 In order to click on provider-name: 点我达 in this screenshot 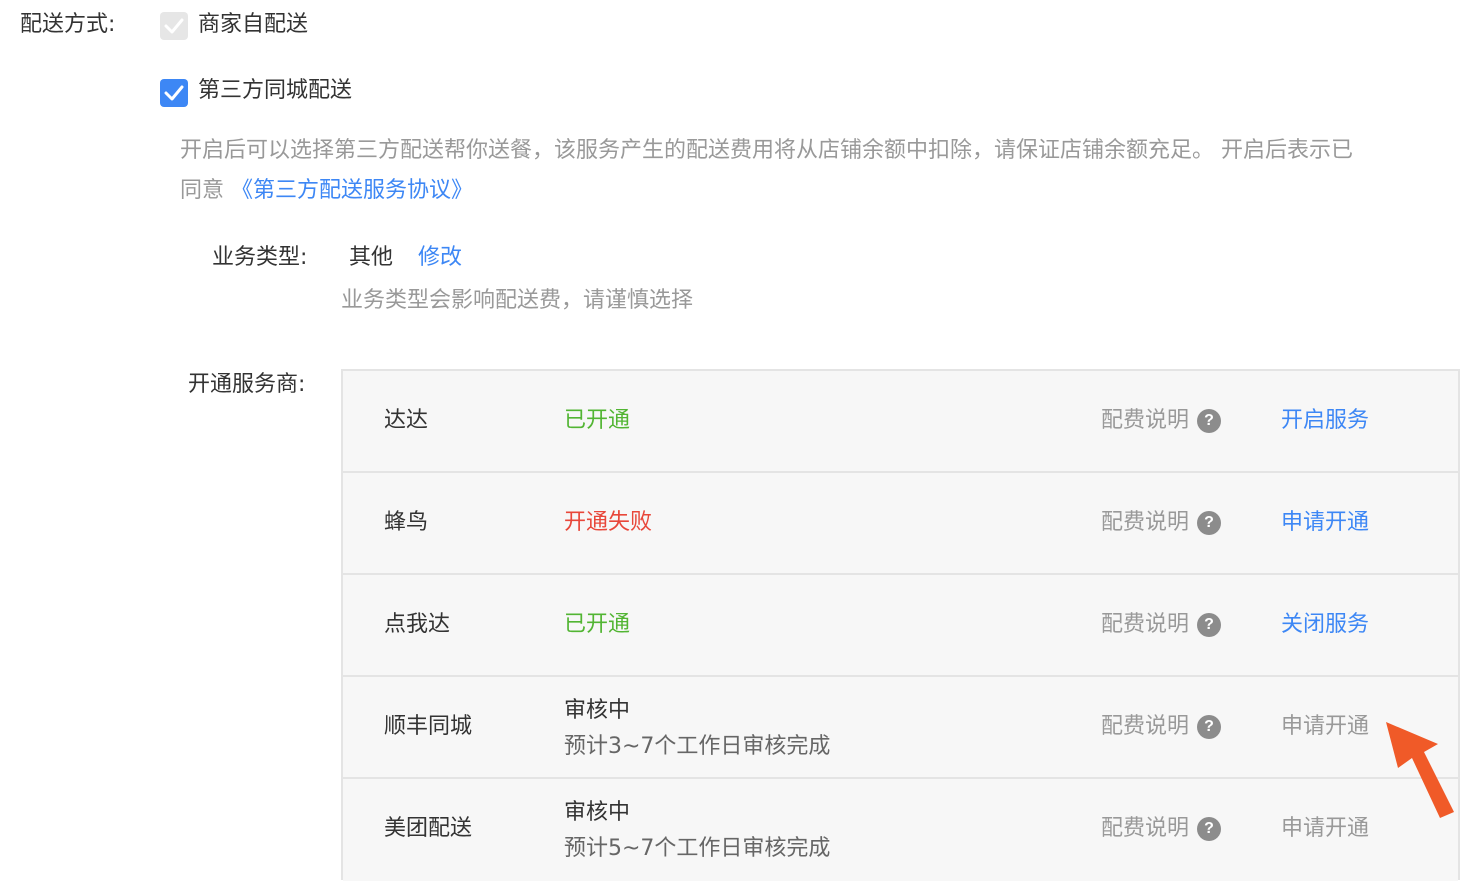, I will do `click(417, 624)`.